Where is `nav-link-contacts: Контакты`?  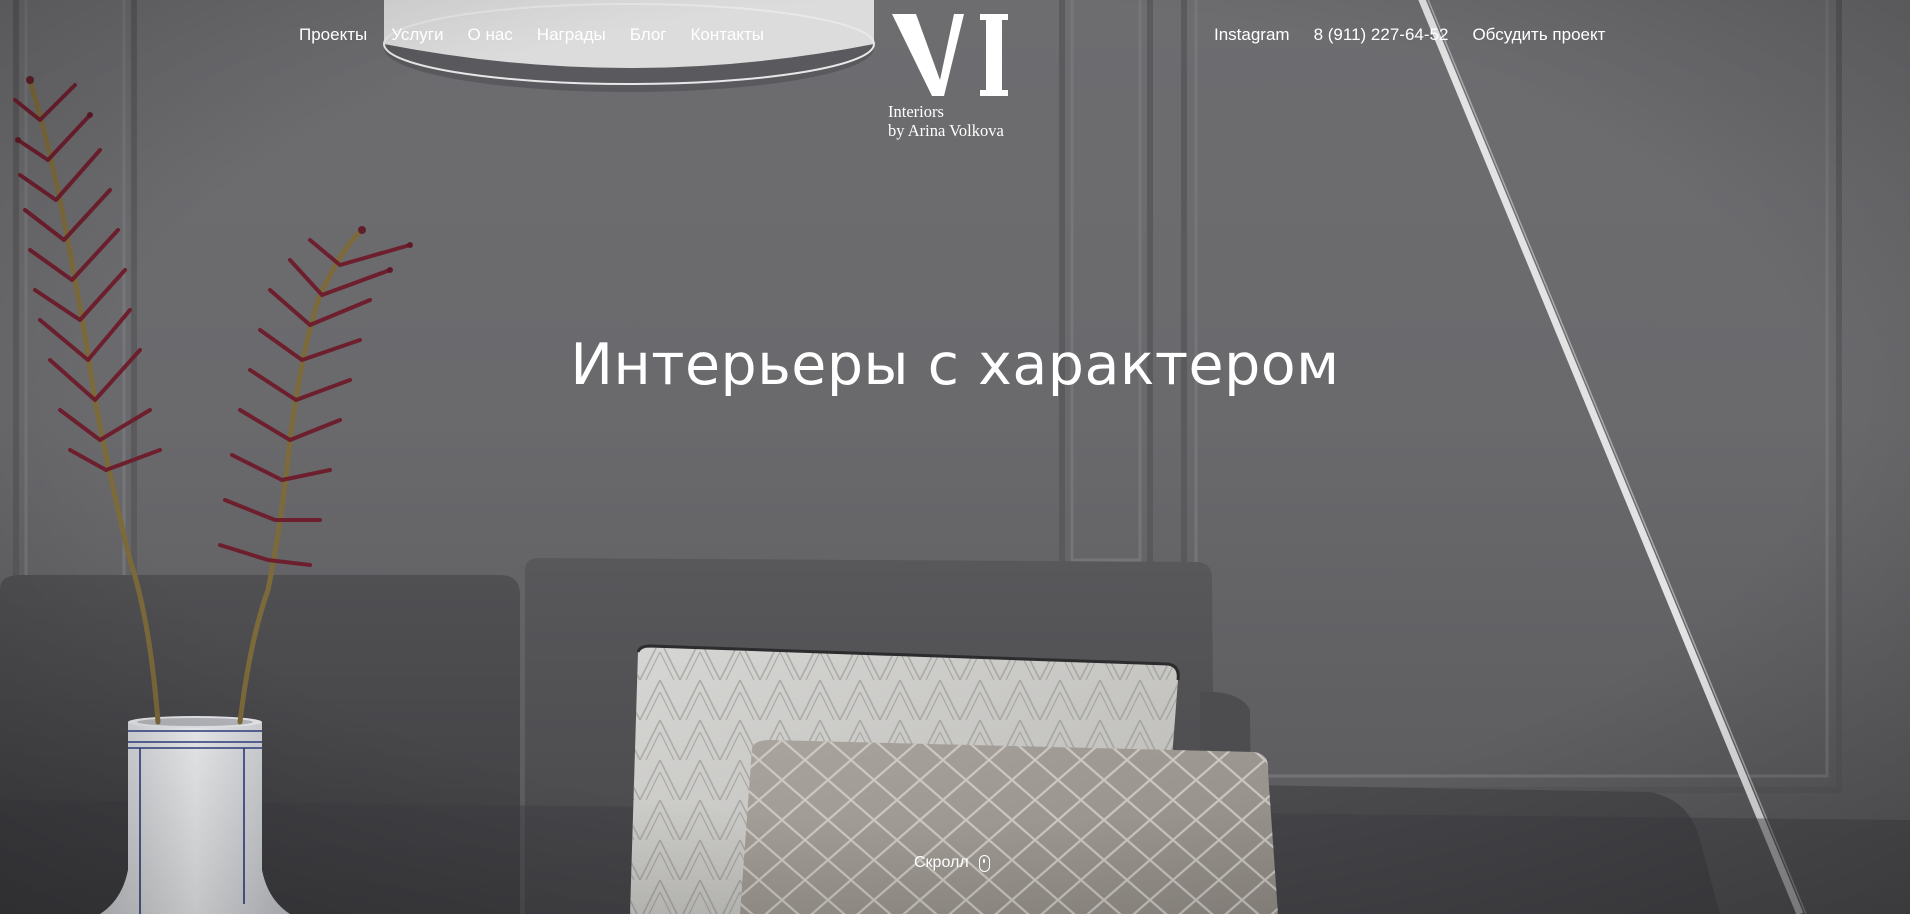 nav-link-contacts: Контакты is located at coordinates (727, 35).